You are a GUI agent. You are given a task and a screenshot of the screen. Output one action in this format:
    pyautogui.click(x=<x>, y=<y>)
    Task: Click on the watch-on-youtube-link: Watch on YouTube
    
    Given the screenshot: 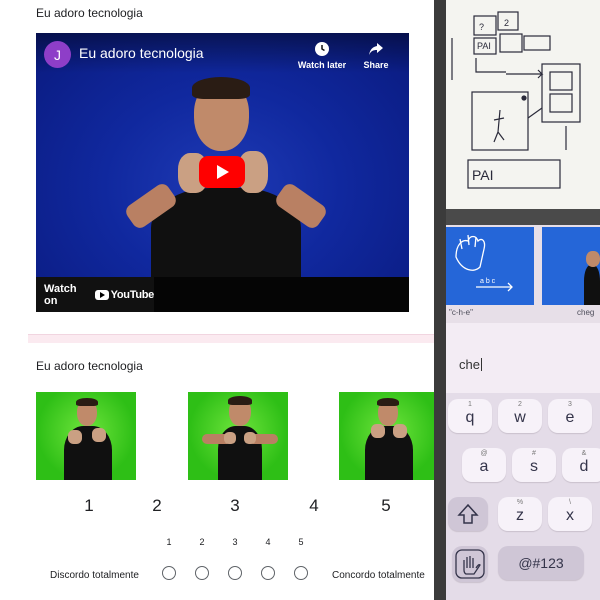 What is the action you would take?
    pyautogui.click(x=95, y=294)
    